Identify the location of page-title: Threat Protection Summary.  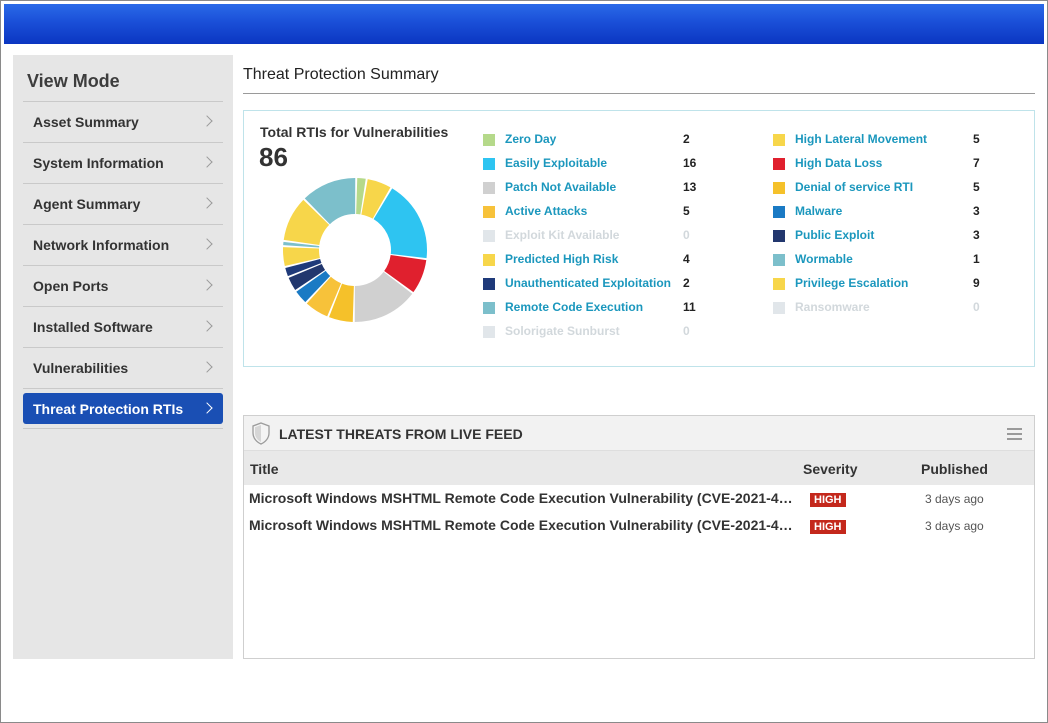
(341, 74).